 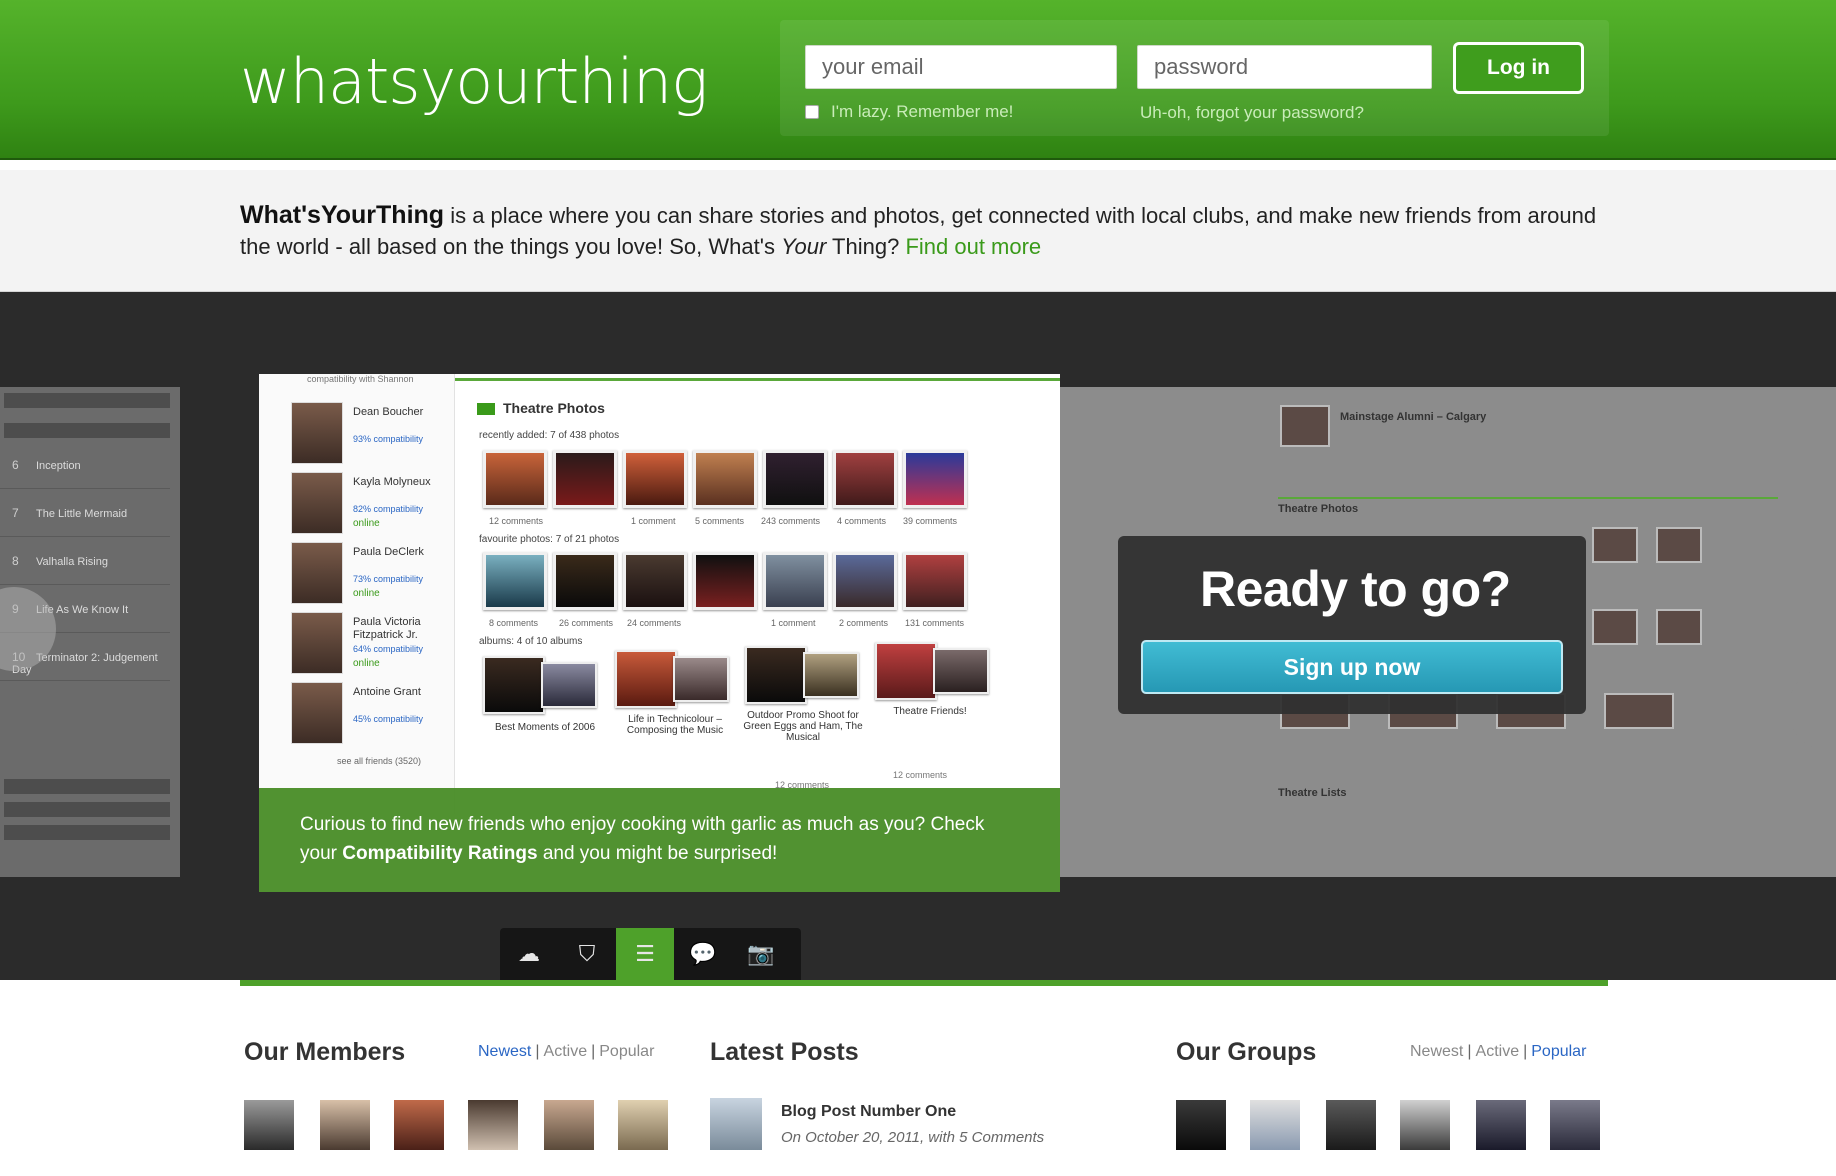 What do you see at coordinates (1312, 793) in the screenshot?
I see `bg-lists-title: Theatre Lists` at bounding box center [1312, 793].